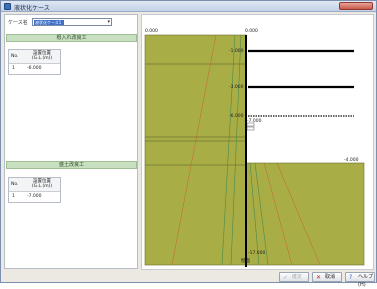 This screenshot has width=377, height=289. What do you see at coordinates (319, 277) in the screenshot?
I see `close-icon: ✕` at bounding box center [319, 277].